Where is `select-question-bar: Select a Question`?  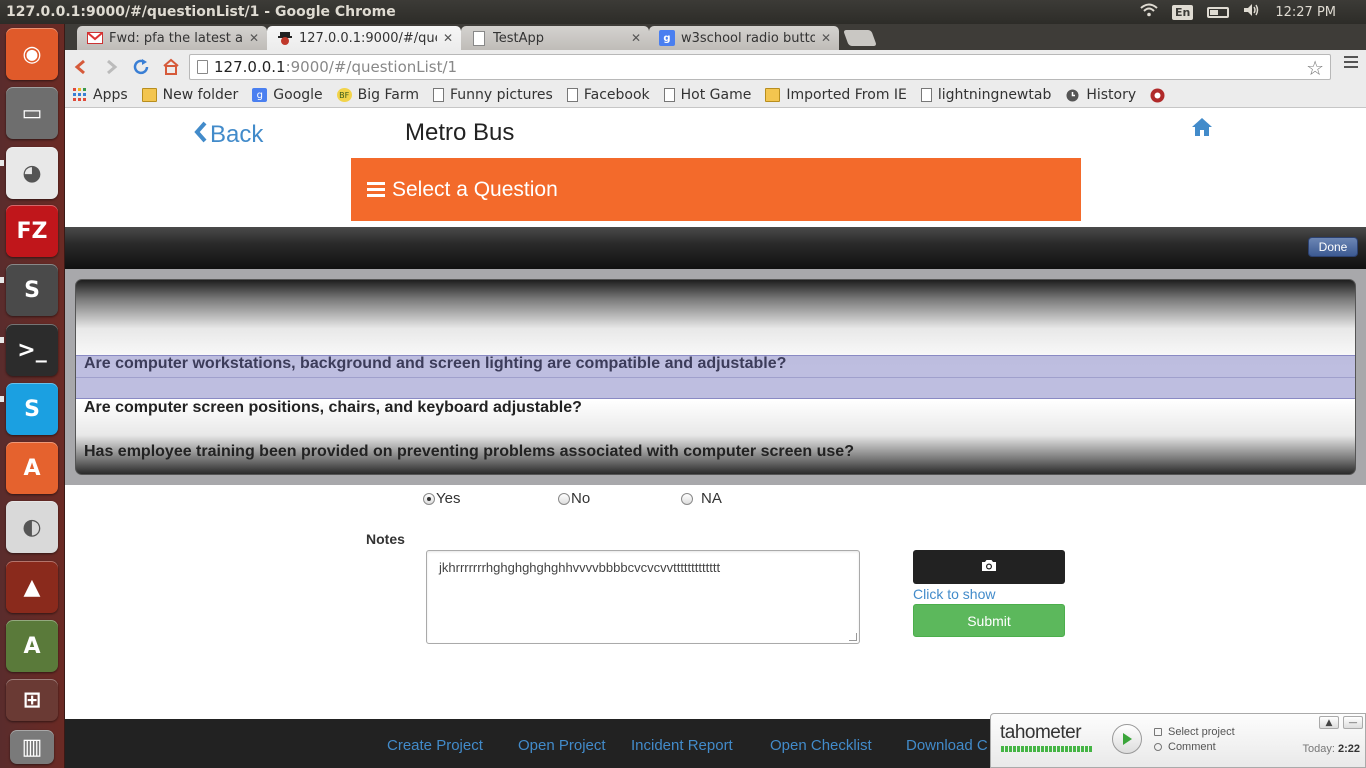
select-question-bar: Select a Question is located at coordinates (716, 189).